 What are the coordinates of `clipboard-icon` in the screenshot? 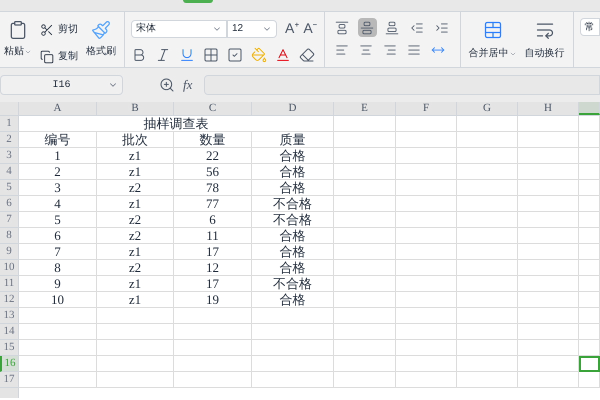 It's located at (18, 30).